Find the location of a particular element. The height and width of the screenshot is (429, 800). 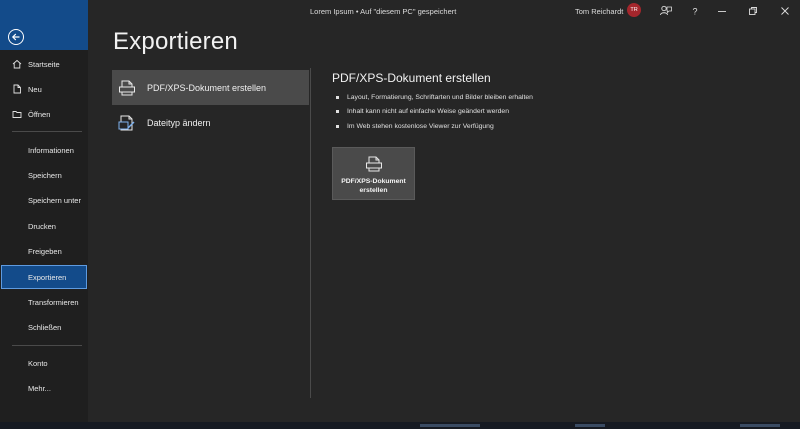

sidebar-item-transformieren: Transformieren is located at coordinates (44, 302).